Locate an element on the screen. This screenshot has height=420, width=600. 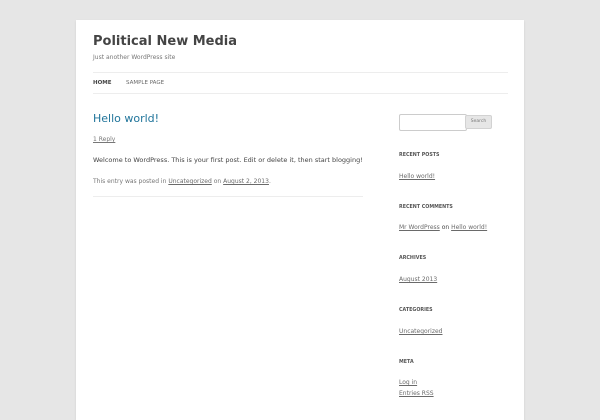
category-link: Uncategorized is located at coordinates (189, 181).